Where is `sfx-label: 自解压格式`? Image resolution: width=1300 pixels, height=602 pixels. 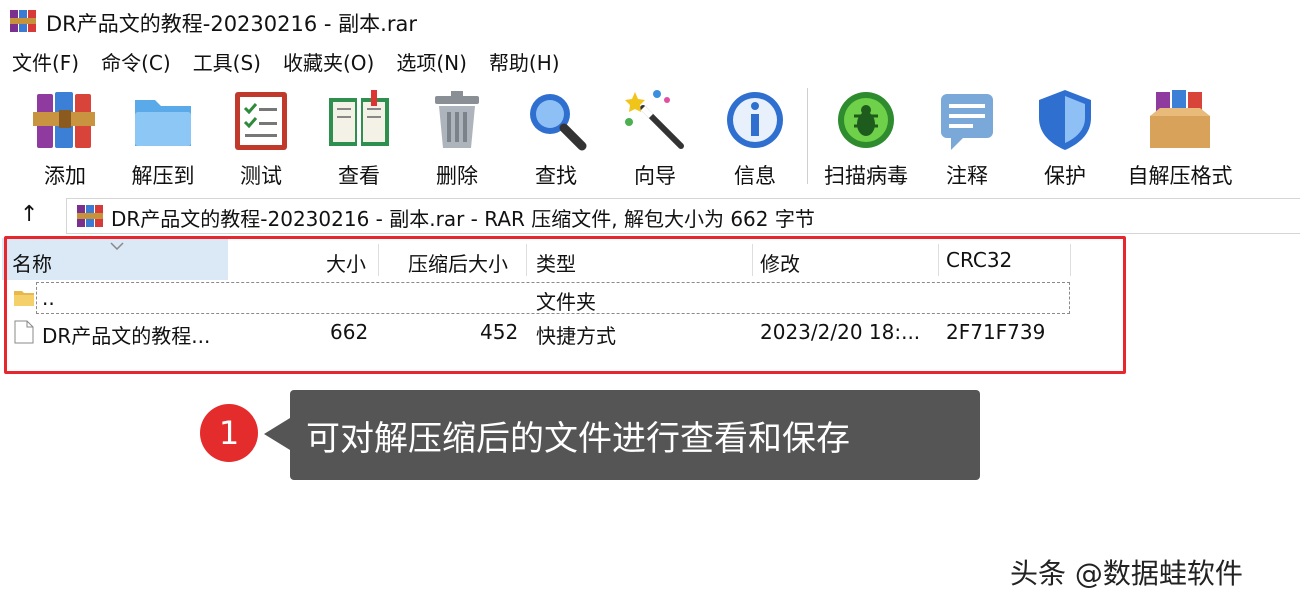 sfx-label: 自解压格式 is located at coordinates (1180, 176).